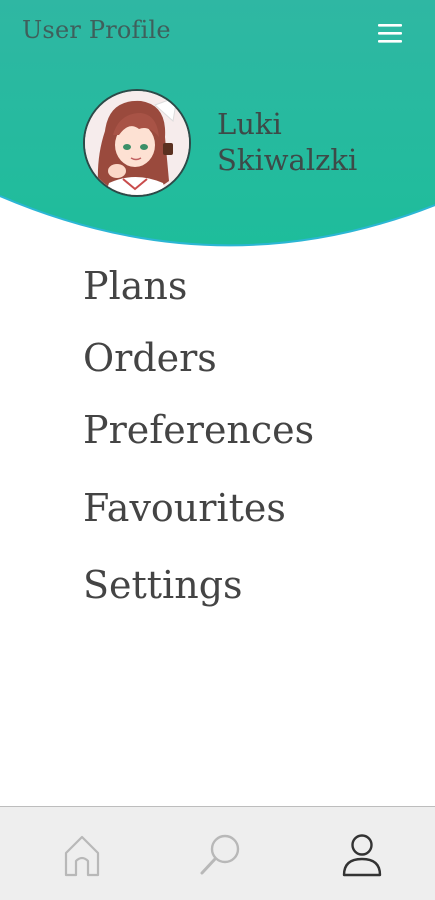 The image size is (435, 900). What do you see at coordinates (198, 430) in the screenshot?
I see `menu-item-preferences: Preferences` at bounding box center [198, 430].